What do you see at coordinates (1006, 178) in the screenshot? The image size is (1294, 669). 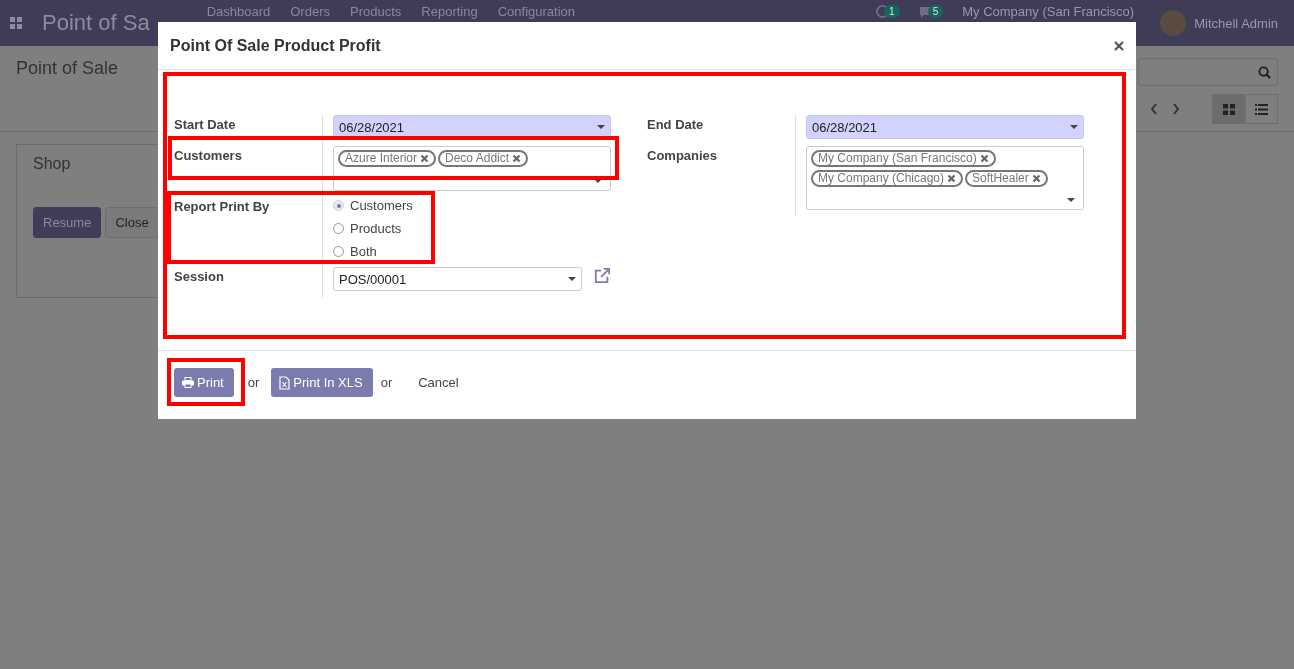 I see `tag: SoftHealer` at bounding box center [1006, 178].